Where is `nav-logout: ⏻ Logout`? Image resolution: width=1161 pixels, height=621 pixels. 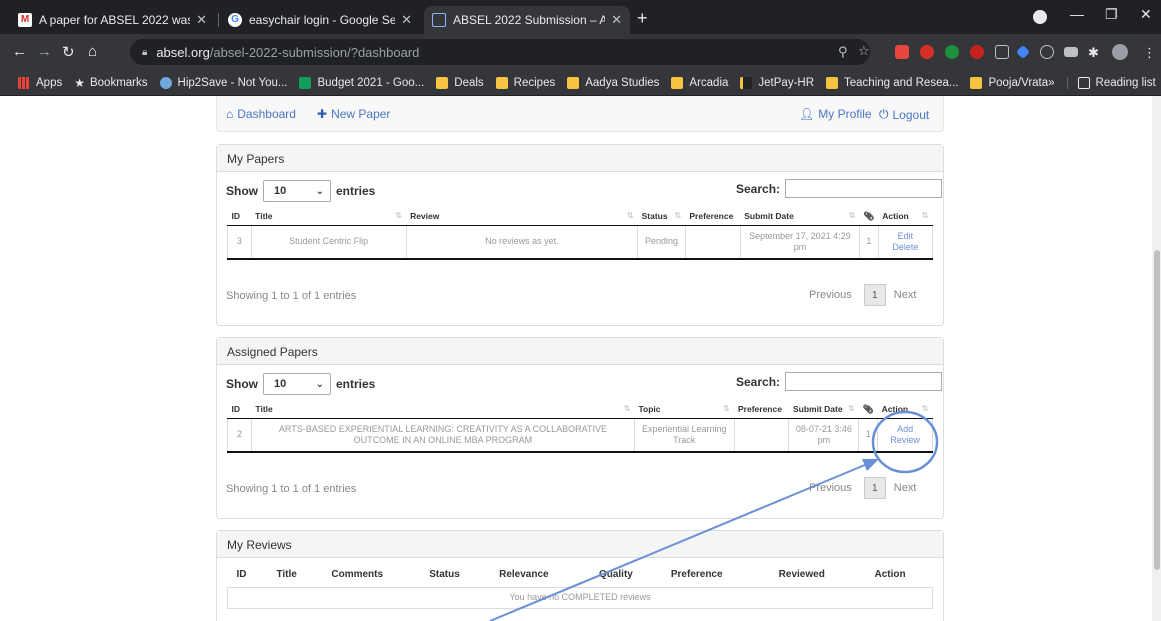
nav-logout: ⏻ Logout is located at coordinates (904, 114).